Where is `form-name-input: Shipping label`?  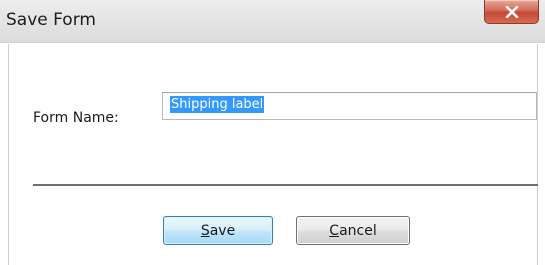
form-name-input: Shipping label is located at coordinates (349, 106).